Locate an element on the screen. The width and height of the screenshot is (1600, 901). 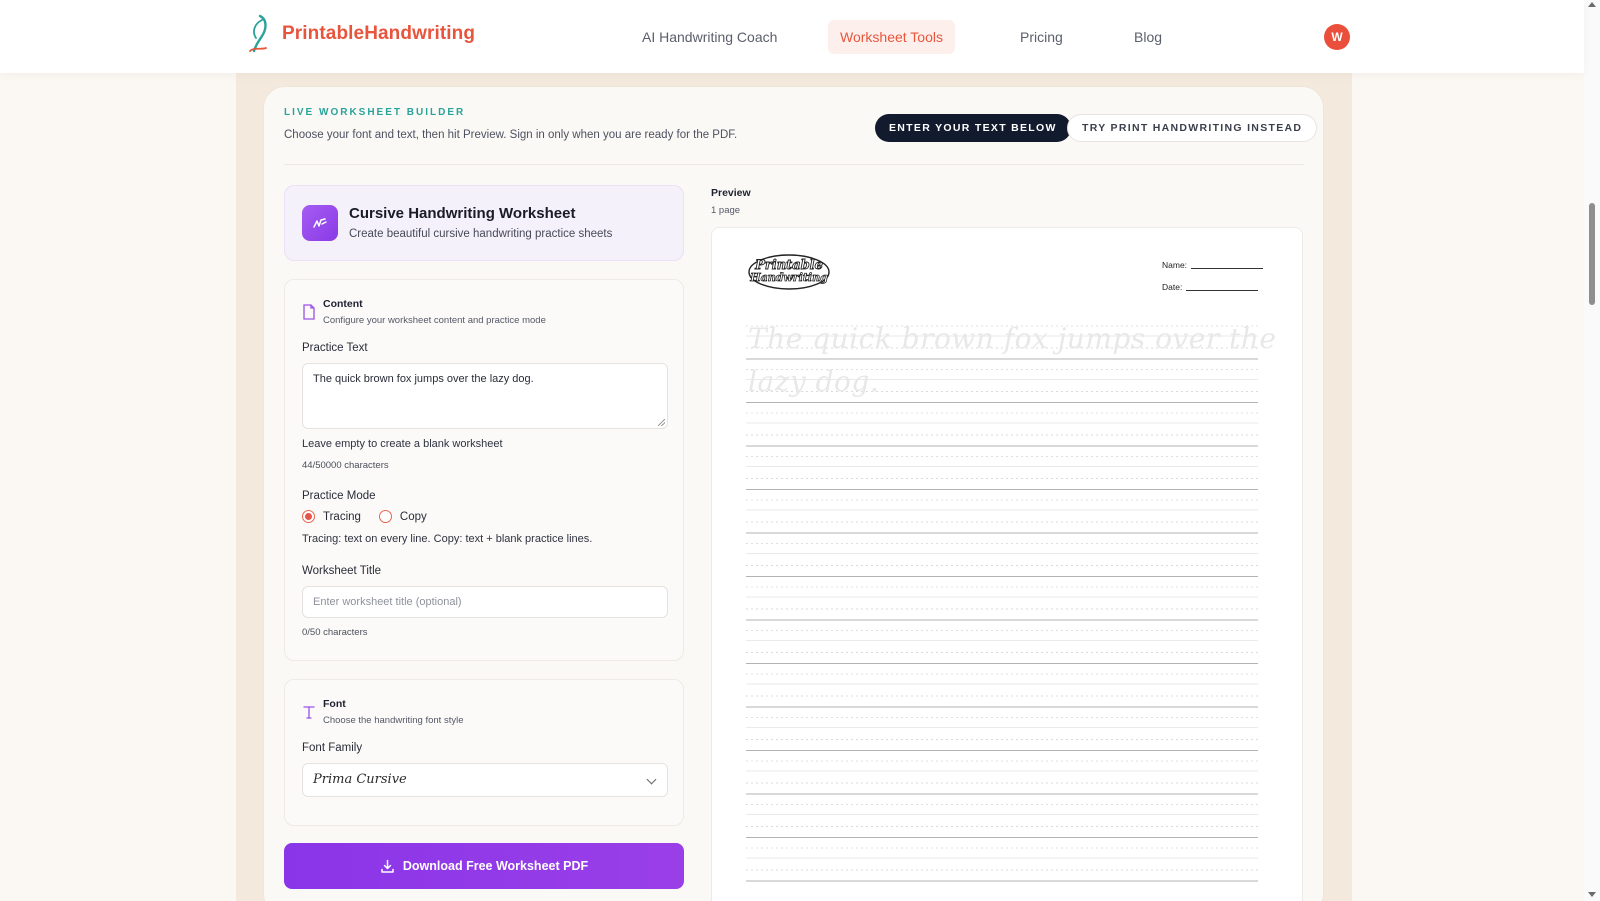
scroll-up-arrow-icon is located at coordinates (1592, 4).